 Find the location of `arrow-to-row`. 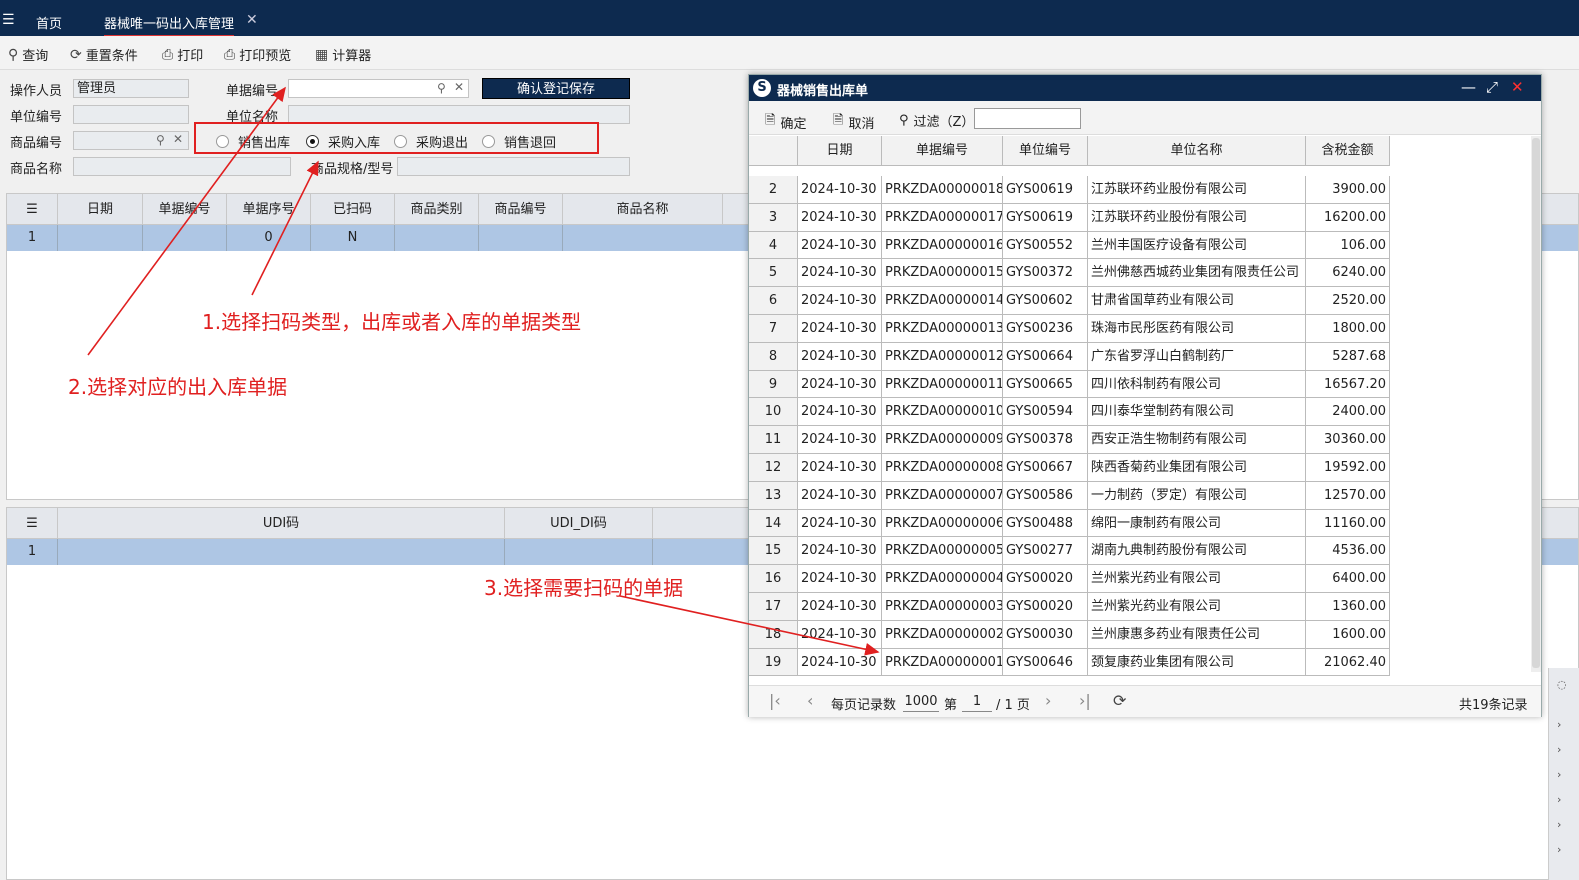

arrow-to-row is located at coordinates (749, 625).